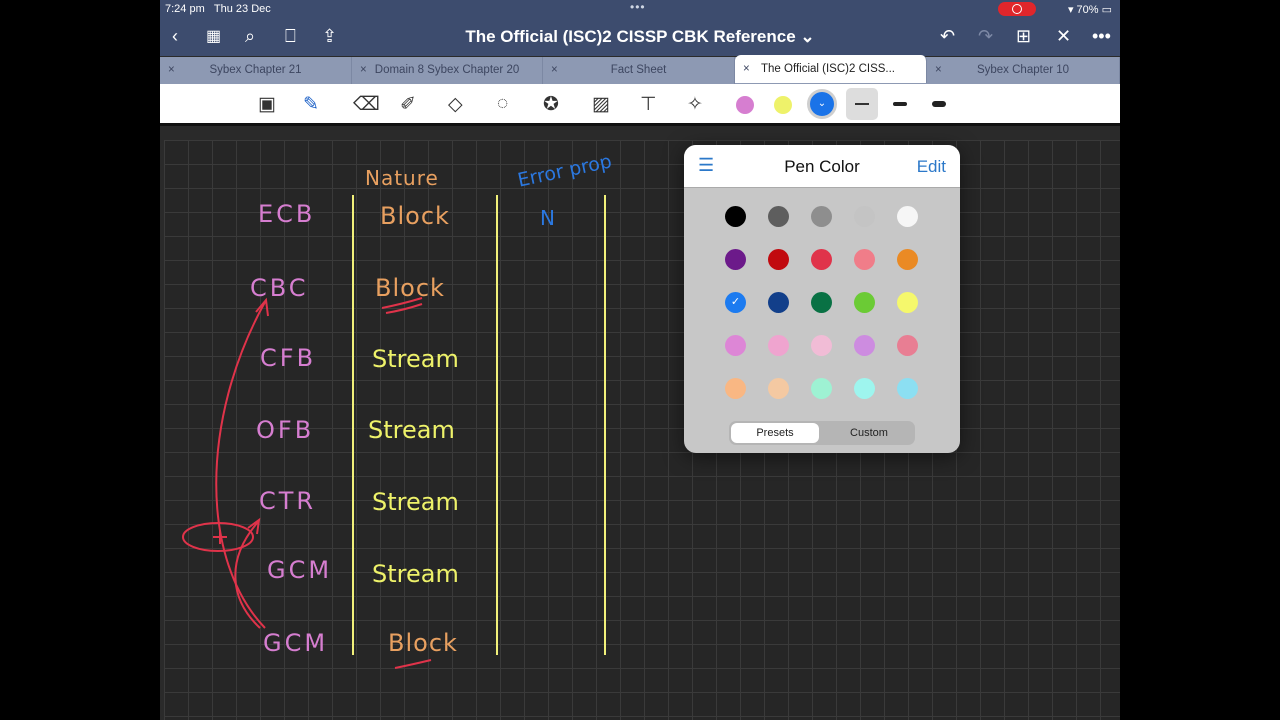 The height and width of the screenshot is (720, 1280). I want to click on edit-button: Edit, so click(931, 167).